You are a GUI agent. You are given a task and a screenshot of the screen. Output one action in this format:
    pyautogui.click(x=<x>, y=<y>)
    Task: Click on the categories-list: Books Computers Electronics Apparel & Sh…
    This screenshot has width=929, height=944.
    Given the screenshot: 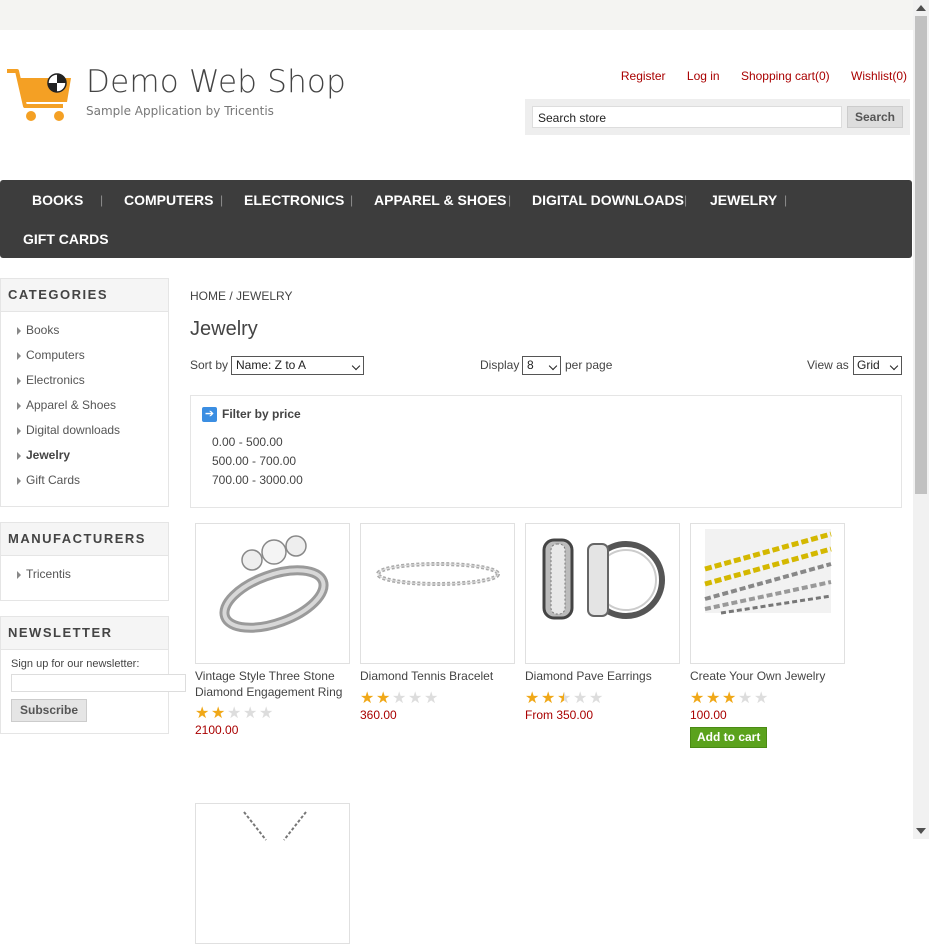 What is the action you would take?
    pyautogui.click(x=84, y=402)
    